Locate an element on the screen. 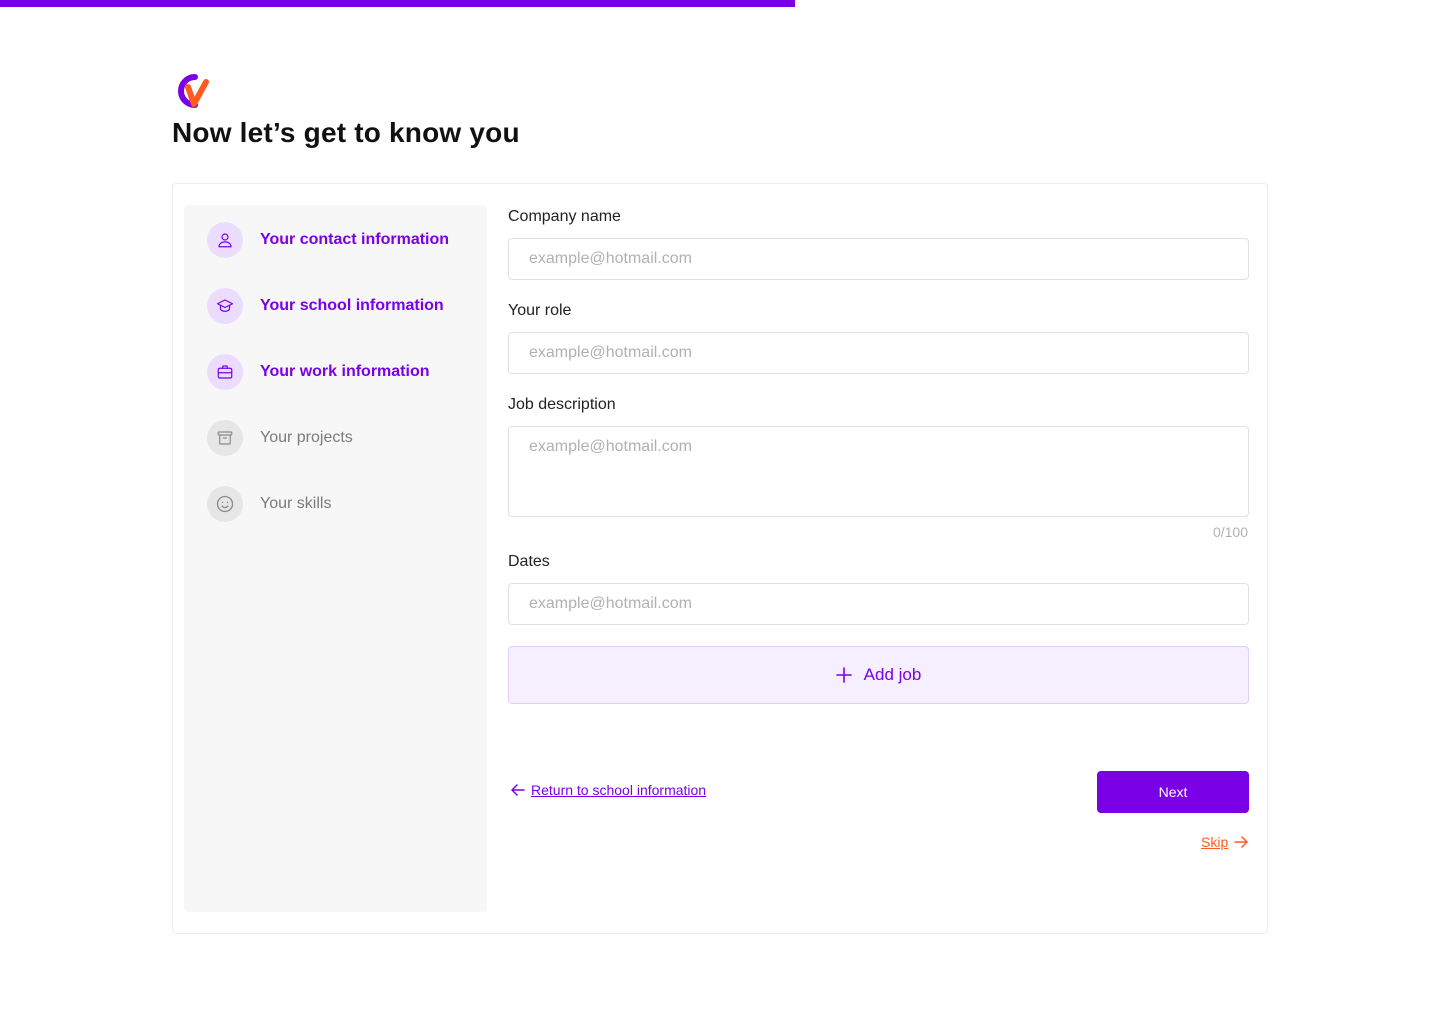 Image resolution: width=1440 pixels, height=1024 pixels. step-label: Your school information is located at coordinates (352, 305).